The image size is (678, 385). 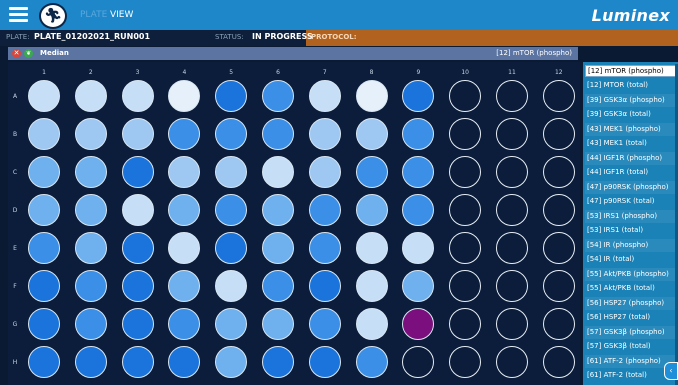 I want to click on well-G11, so click(x=512, y=324).